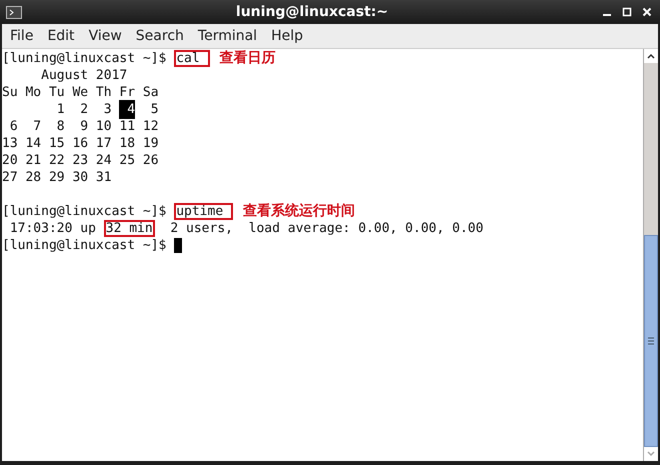 This screenshot has width=660, height=465. Describe the element at coordinates (14, 12) in the screenshot. I see `terminal-icon` at that location.